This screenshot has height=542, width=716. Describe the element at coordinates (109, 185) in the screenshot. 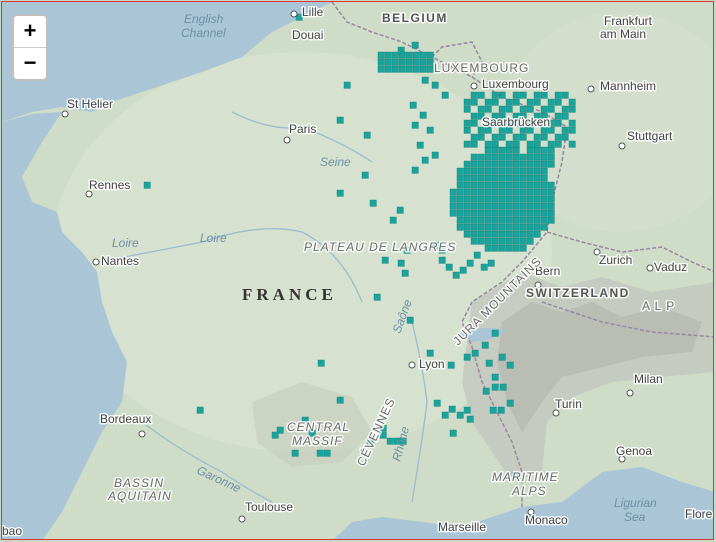

I see `label-rennes: Rennes` at that location.